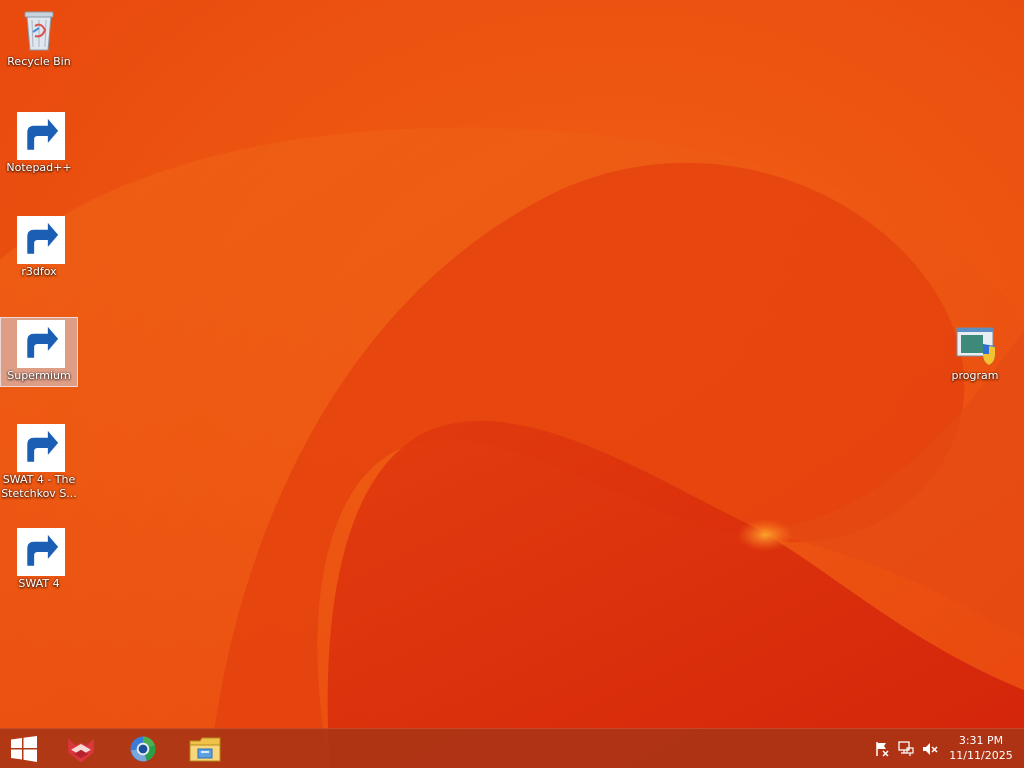  What do you see at coordinates (39, 375) in the screenshot?
I see `desktop-icon-label: Supermium` at bounding box center [39, 375].